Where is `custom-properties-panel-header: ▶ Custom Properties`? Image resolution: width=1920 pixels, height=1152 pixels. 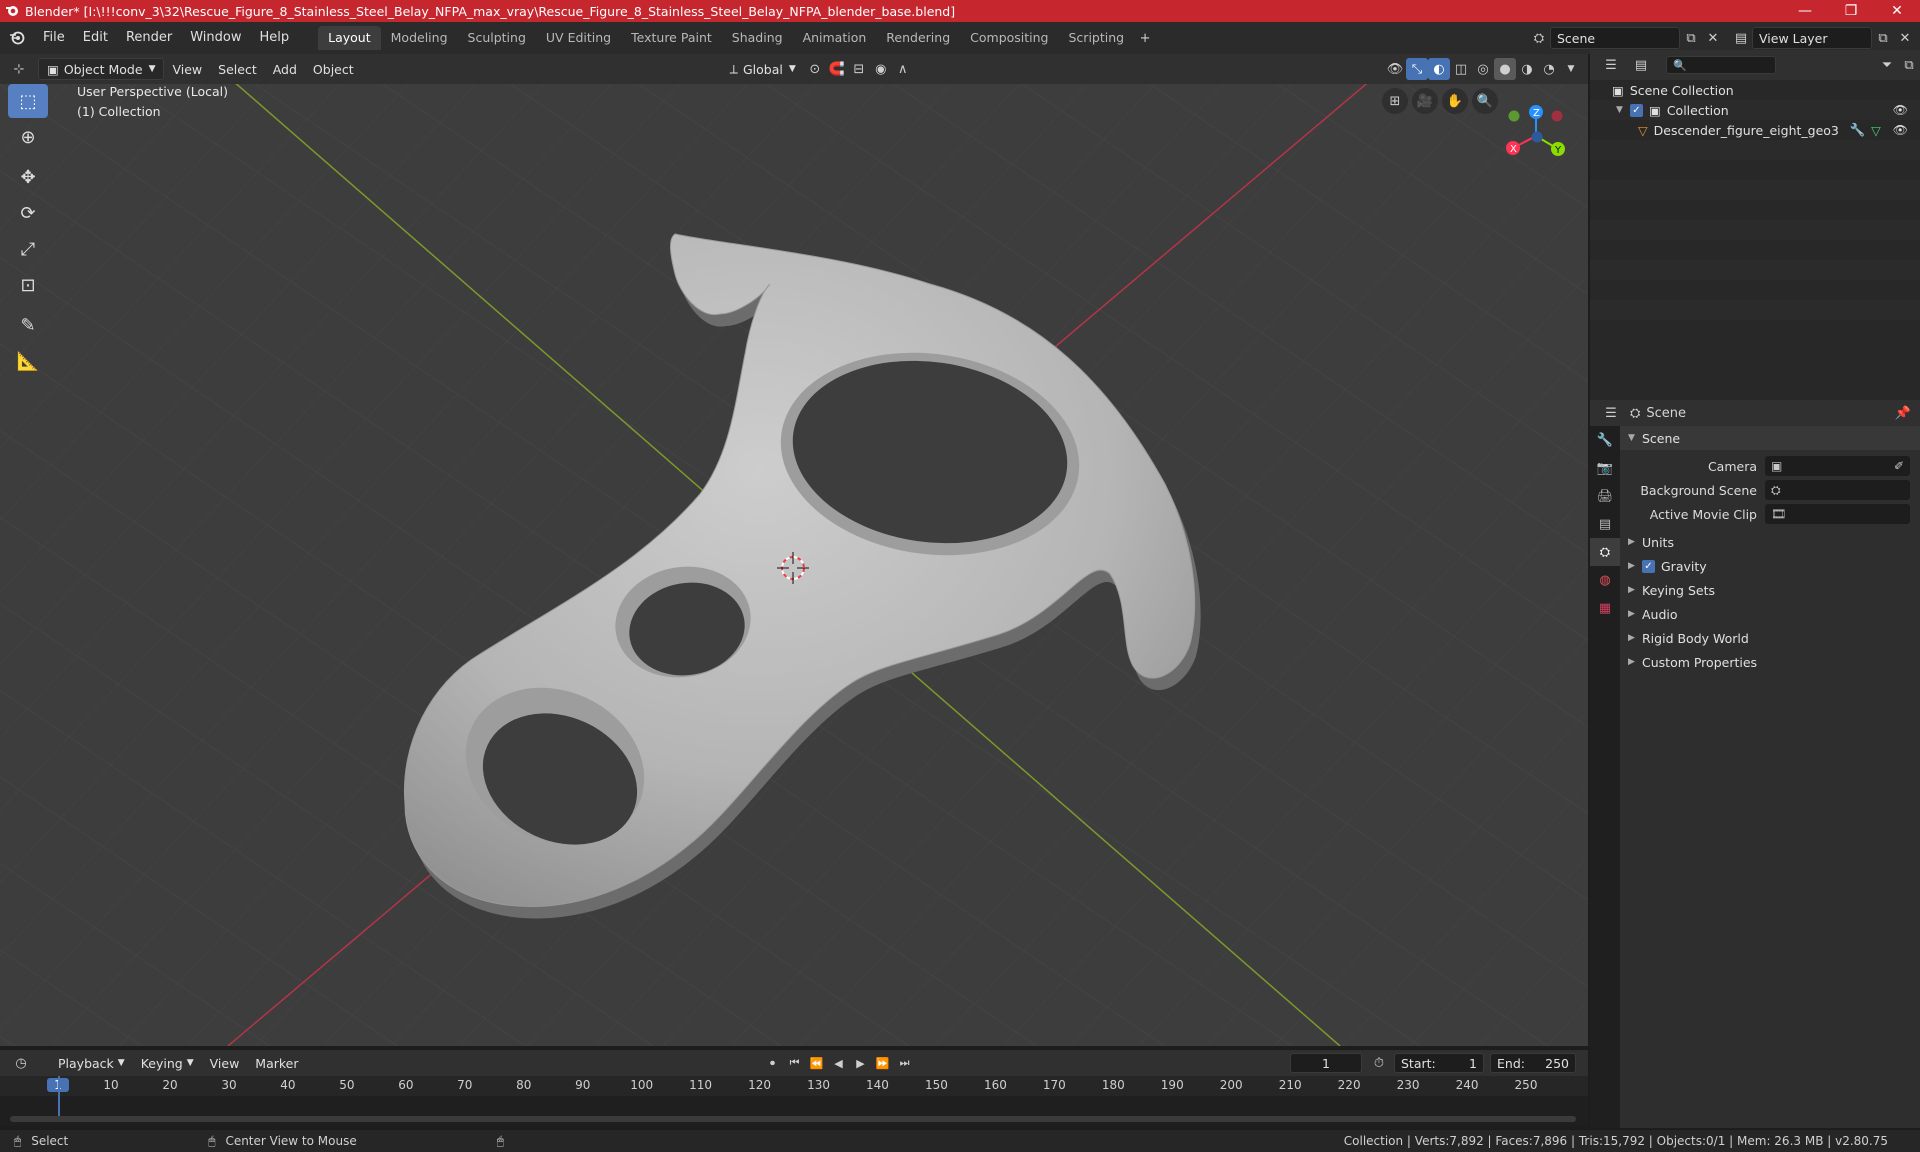
custom-properties-panel-header: ▶ Custom Properties is located at coordinates (1770, 662).